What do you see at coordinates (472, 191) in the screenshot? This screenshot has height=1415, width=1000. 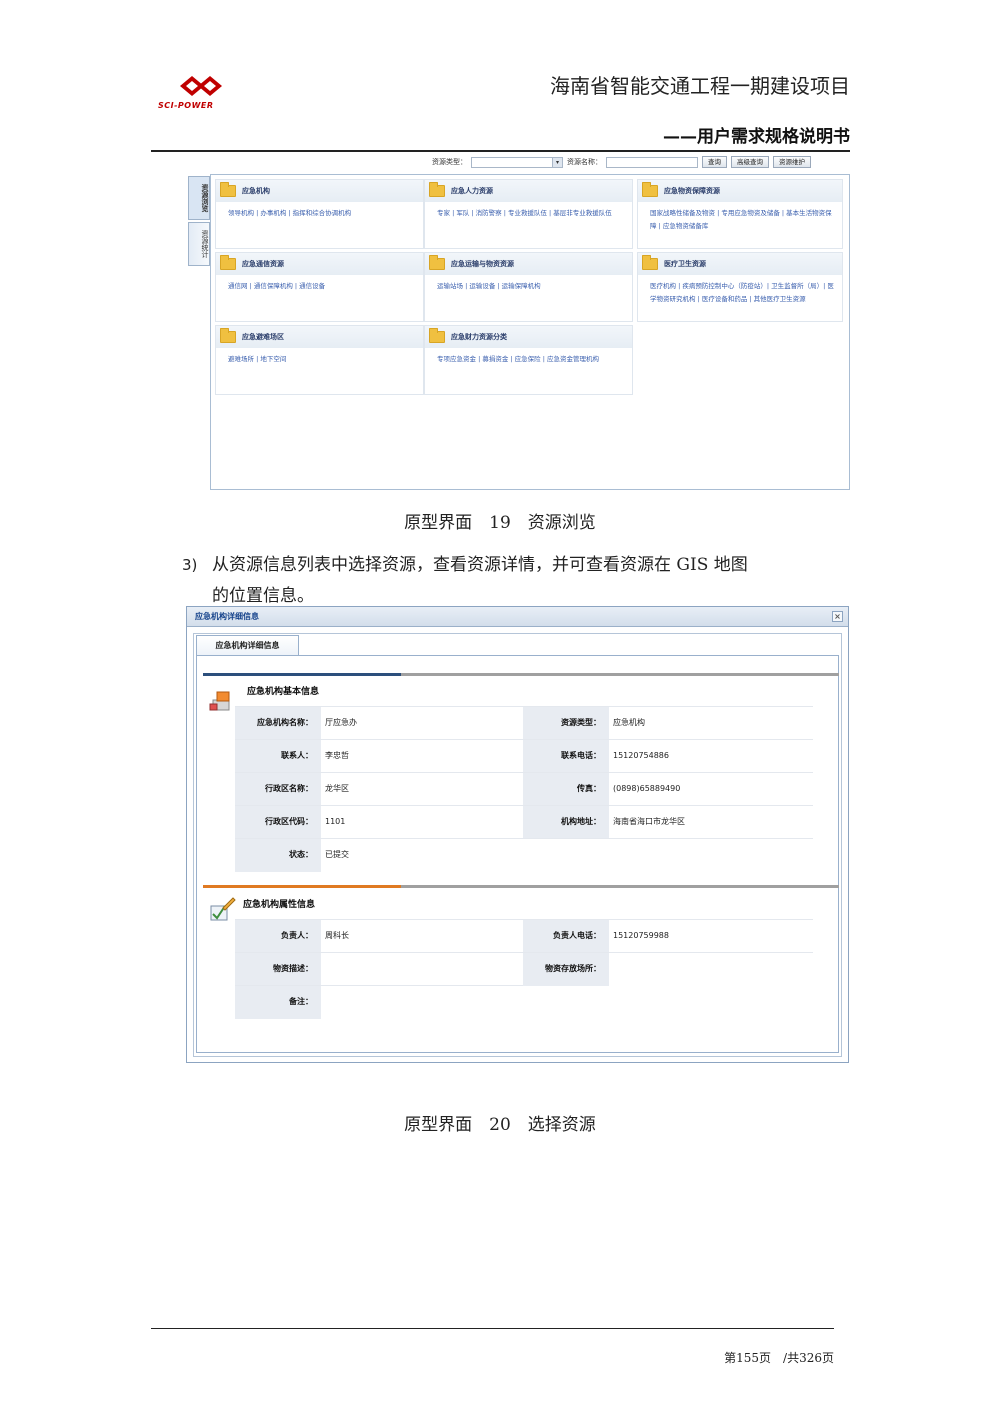 I see `category-title: 应急人力资源` at bounding box center [472, 191].